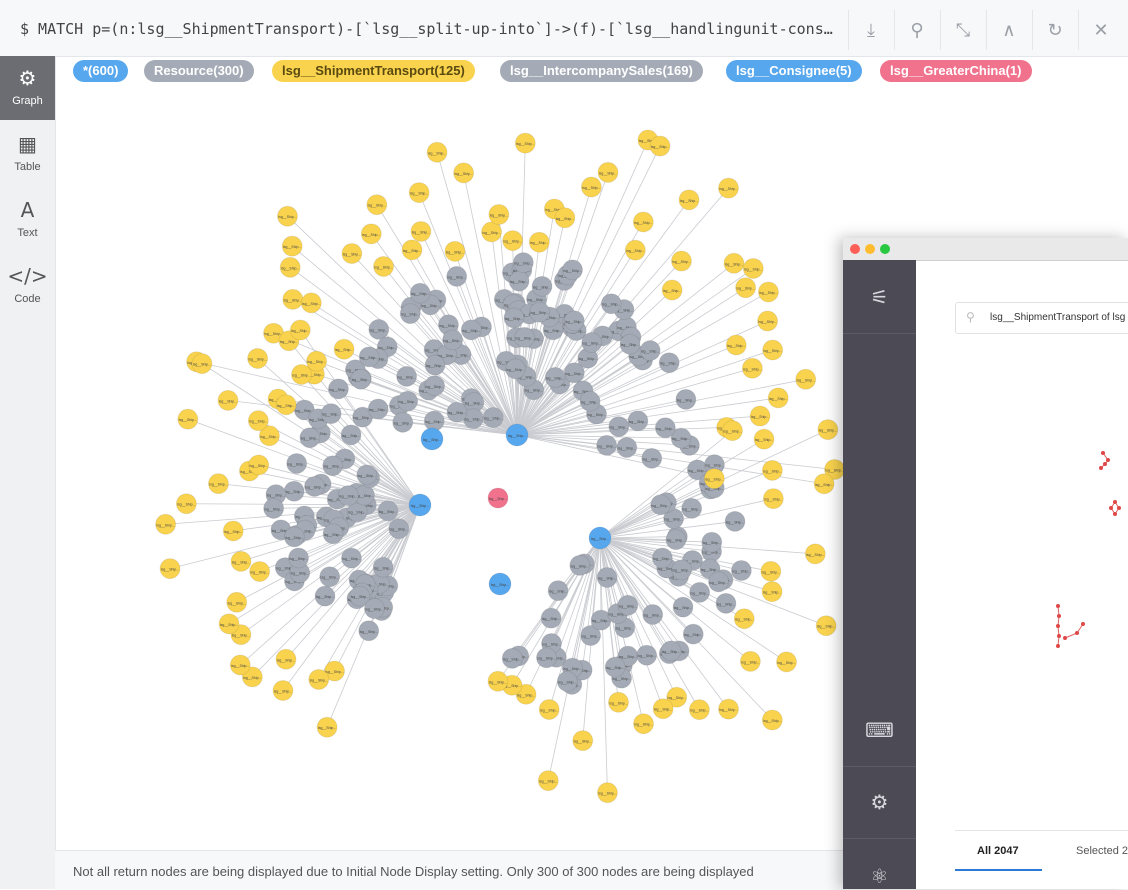 The height and width of the screenshot is (890, 1128). What do you see at coordinates (100, 71) in the screenshot?
I see `label-tag: *(600)` at bounding box center [100, 71].